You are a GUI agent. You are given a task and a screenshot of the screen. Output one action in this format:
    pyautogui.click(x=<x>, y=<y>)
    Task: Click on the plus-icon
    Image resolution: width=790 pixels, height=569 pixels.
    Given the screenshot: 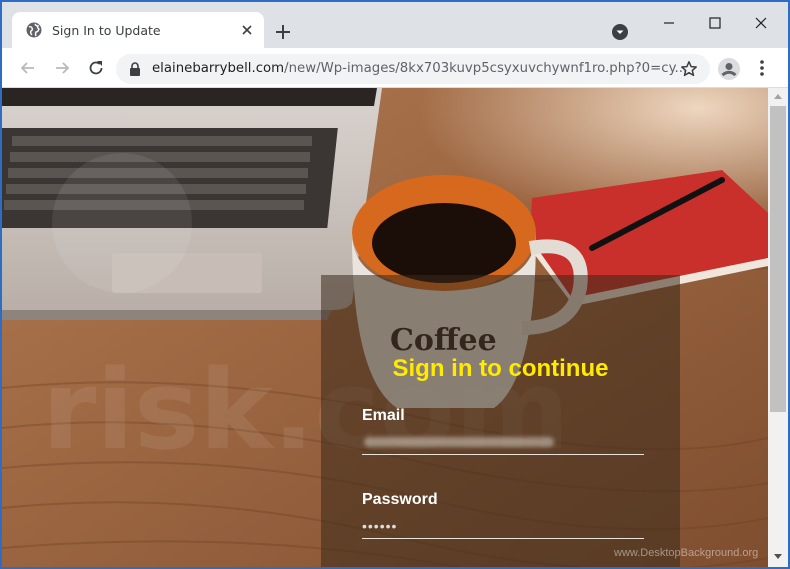 What is the action you would take?
    pyautogui.click(x=283, y=32)
    